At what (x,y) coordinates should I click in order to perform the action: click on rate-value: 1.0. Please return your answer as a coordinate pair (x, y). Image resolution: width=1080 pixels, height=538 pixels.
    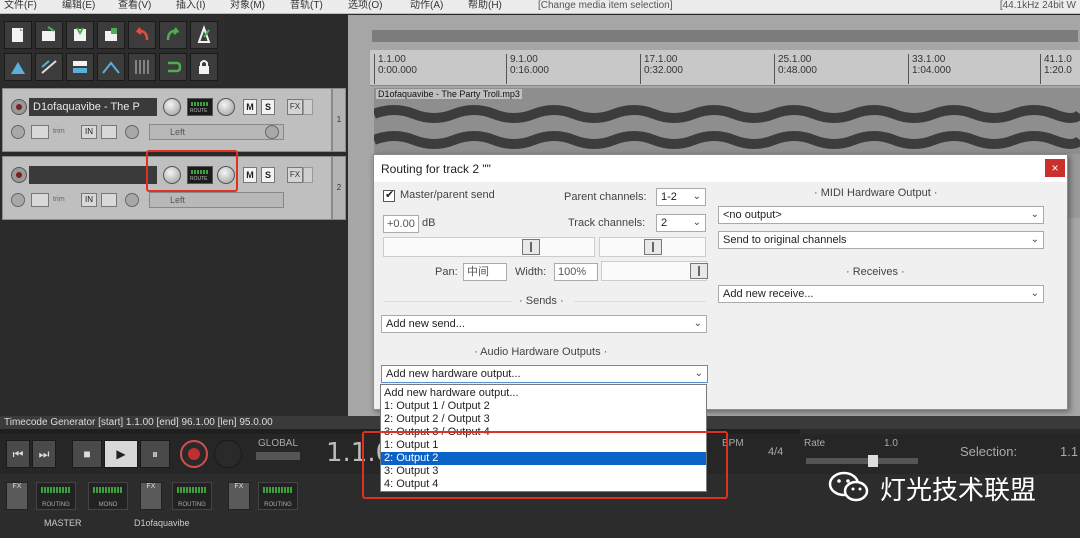
    Looking at the image, I should click on (891, 443).